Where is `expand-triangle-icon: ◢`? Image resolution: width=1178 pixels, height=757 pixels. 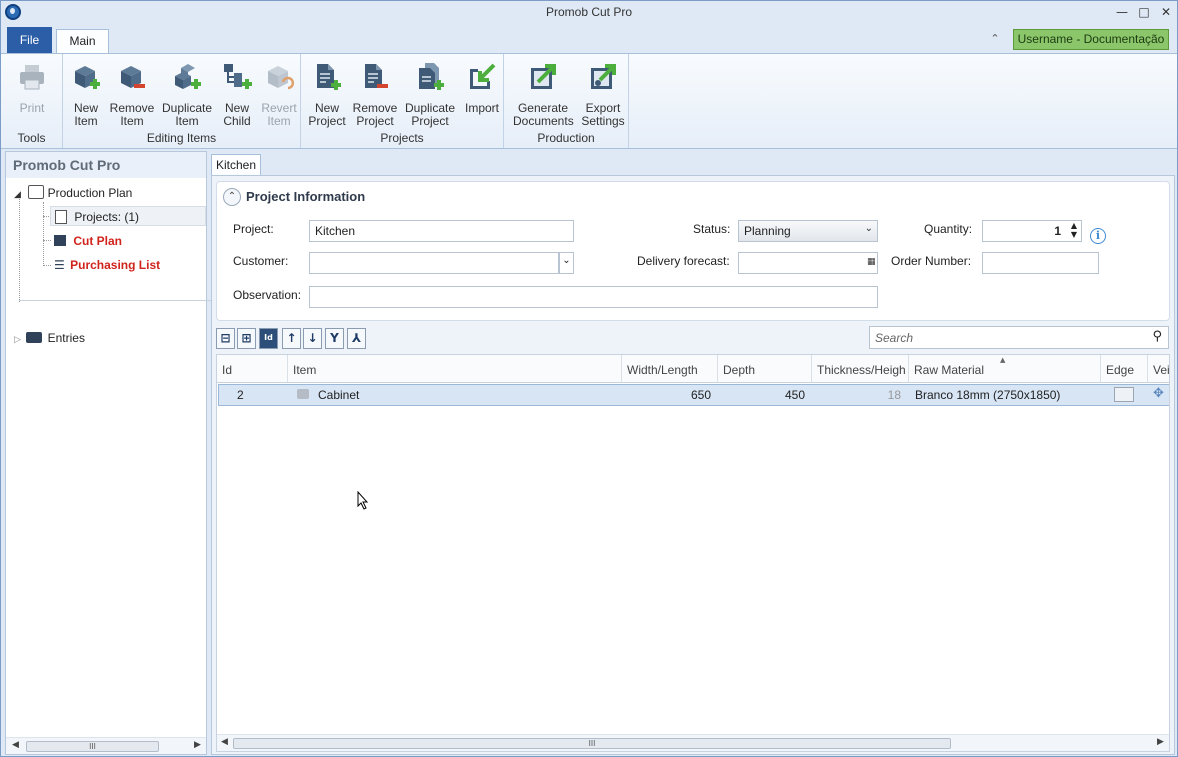
expand-triangle-icon: ◢ is located at coordinates (17, 195).